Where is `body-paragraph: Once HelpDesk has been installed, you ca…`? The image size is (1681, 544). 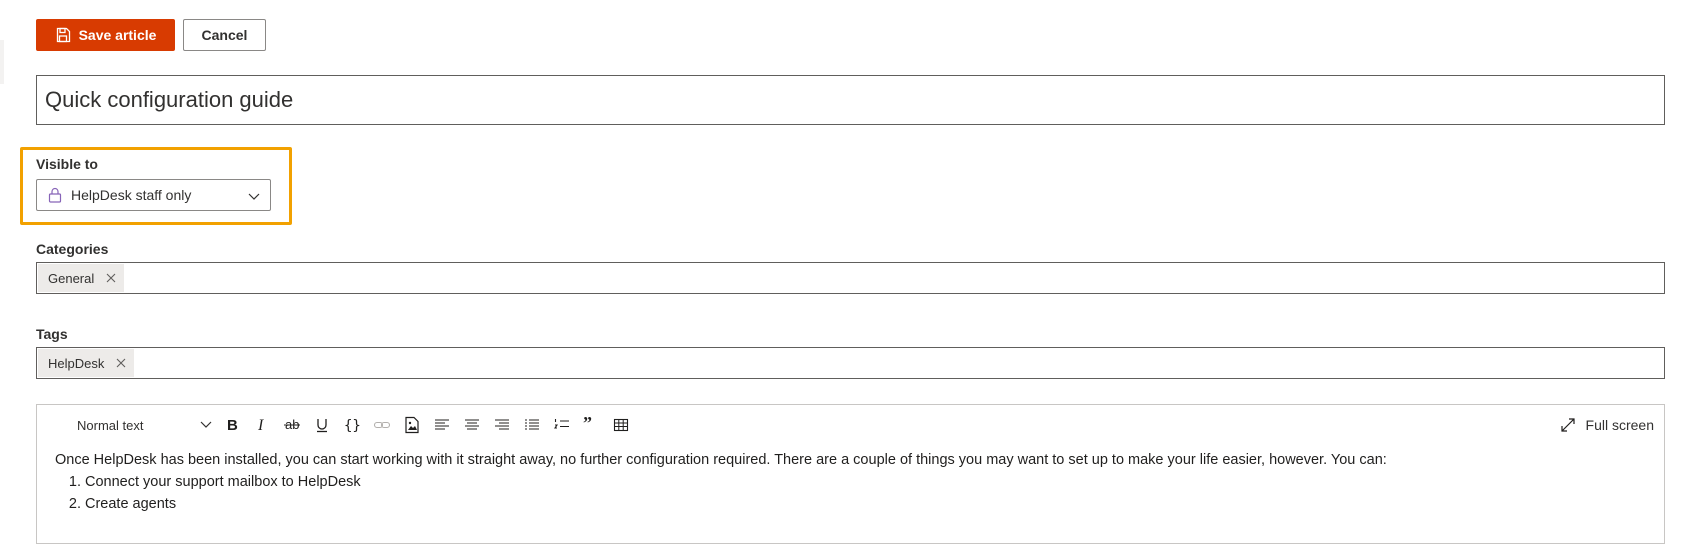
body-paragraph: Once HelpDesk has been installed, you ca… is located at coordinates (721, 460).